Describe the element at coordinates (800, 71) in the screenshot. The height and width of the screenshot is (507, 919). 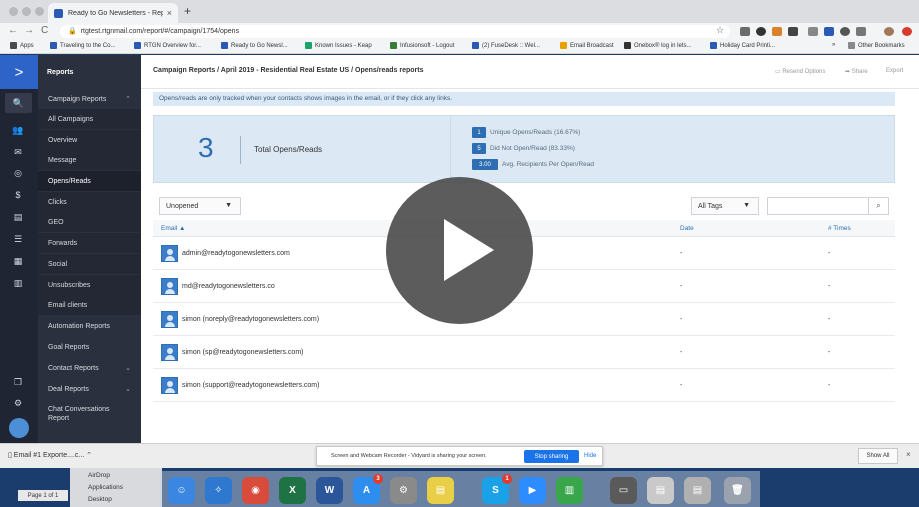
I see `resend-options-button: ▭ Resend Options` at that location.